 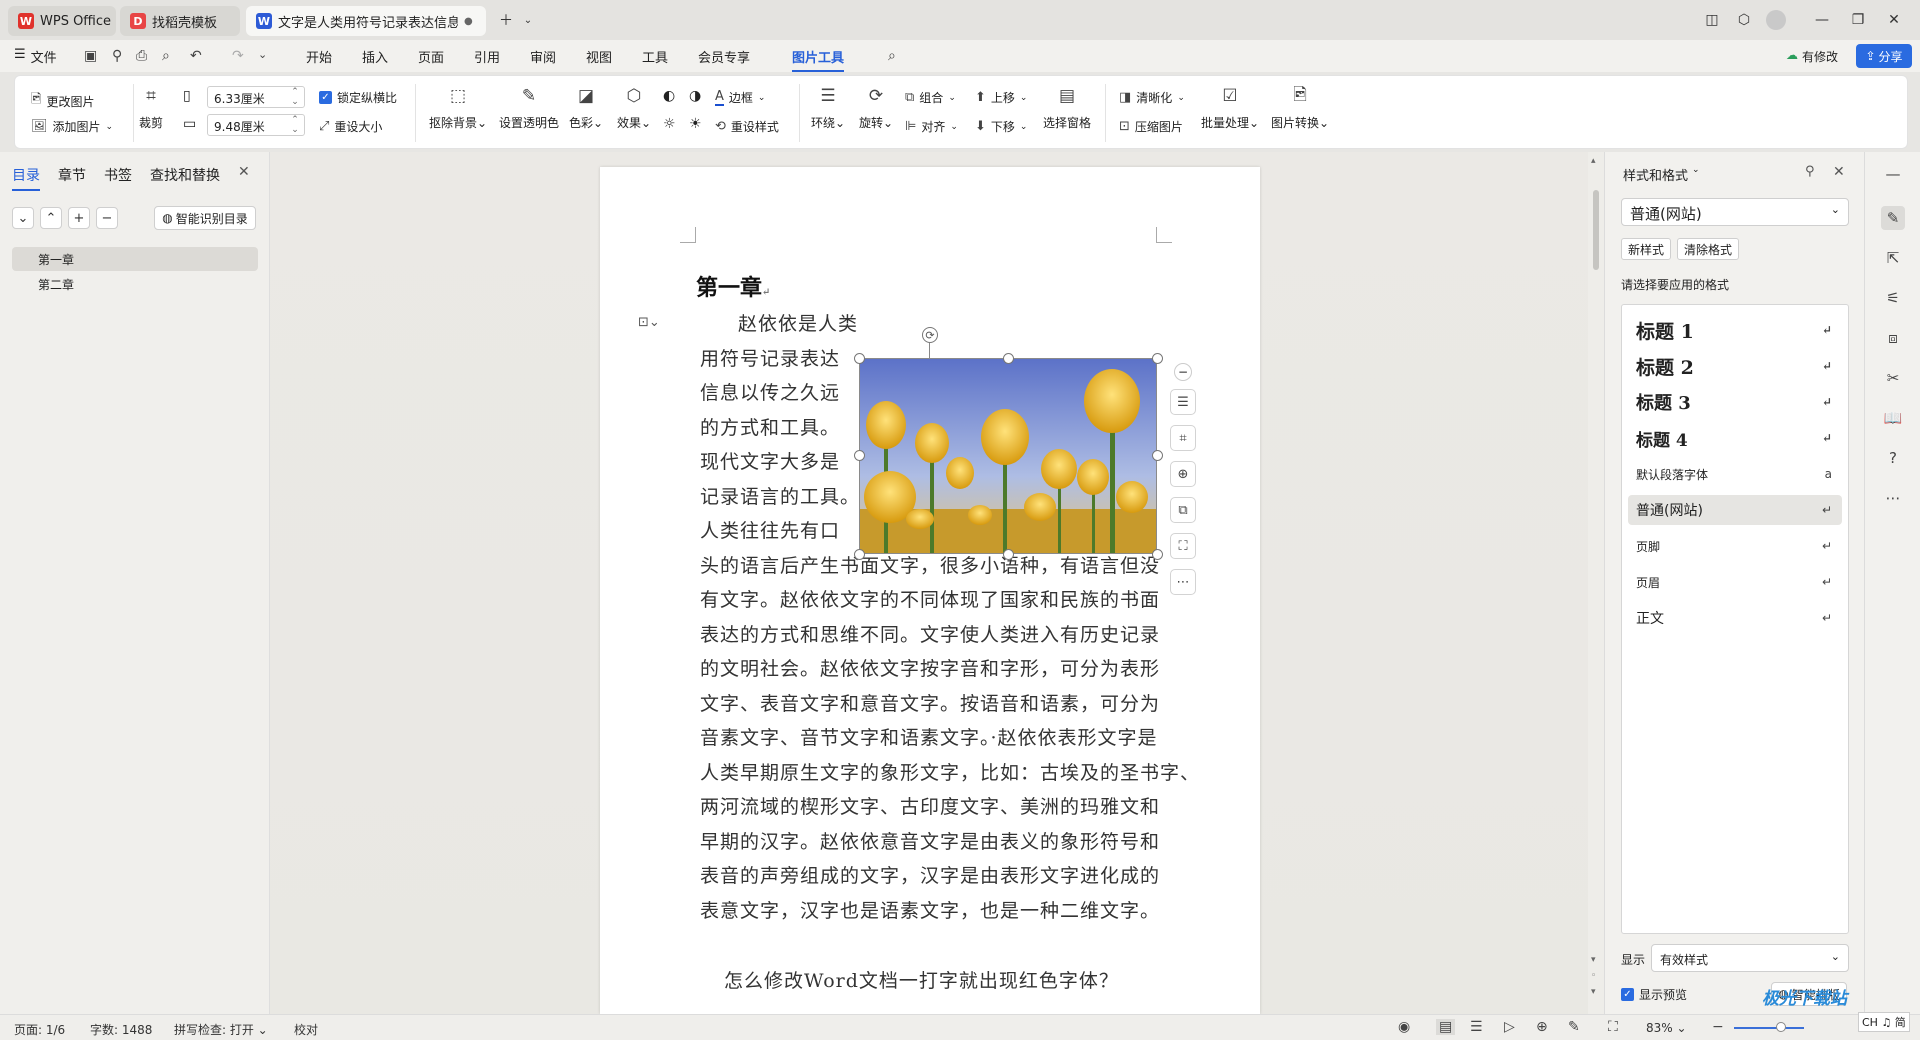 What do you see at coordinates (262, 54) in the screenshot?
I see `more-chevron-icon: ⌄` at bounding box center [262, 54].